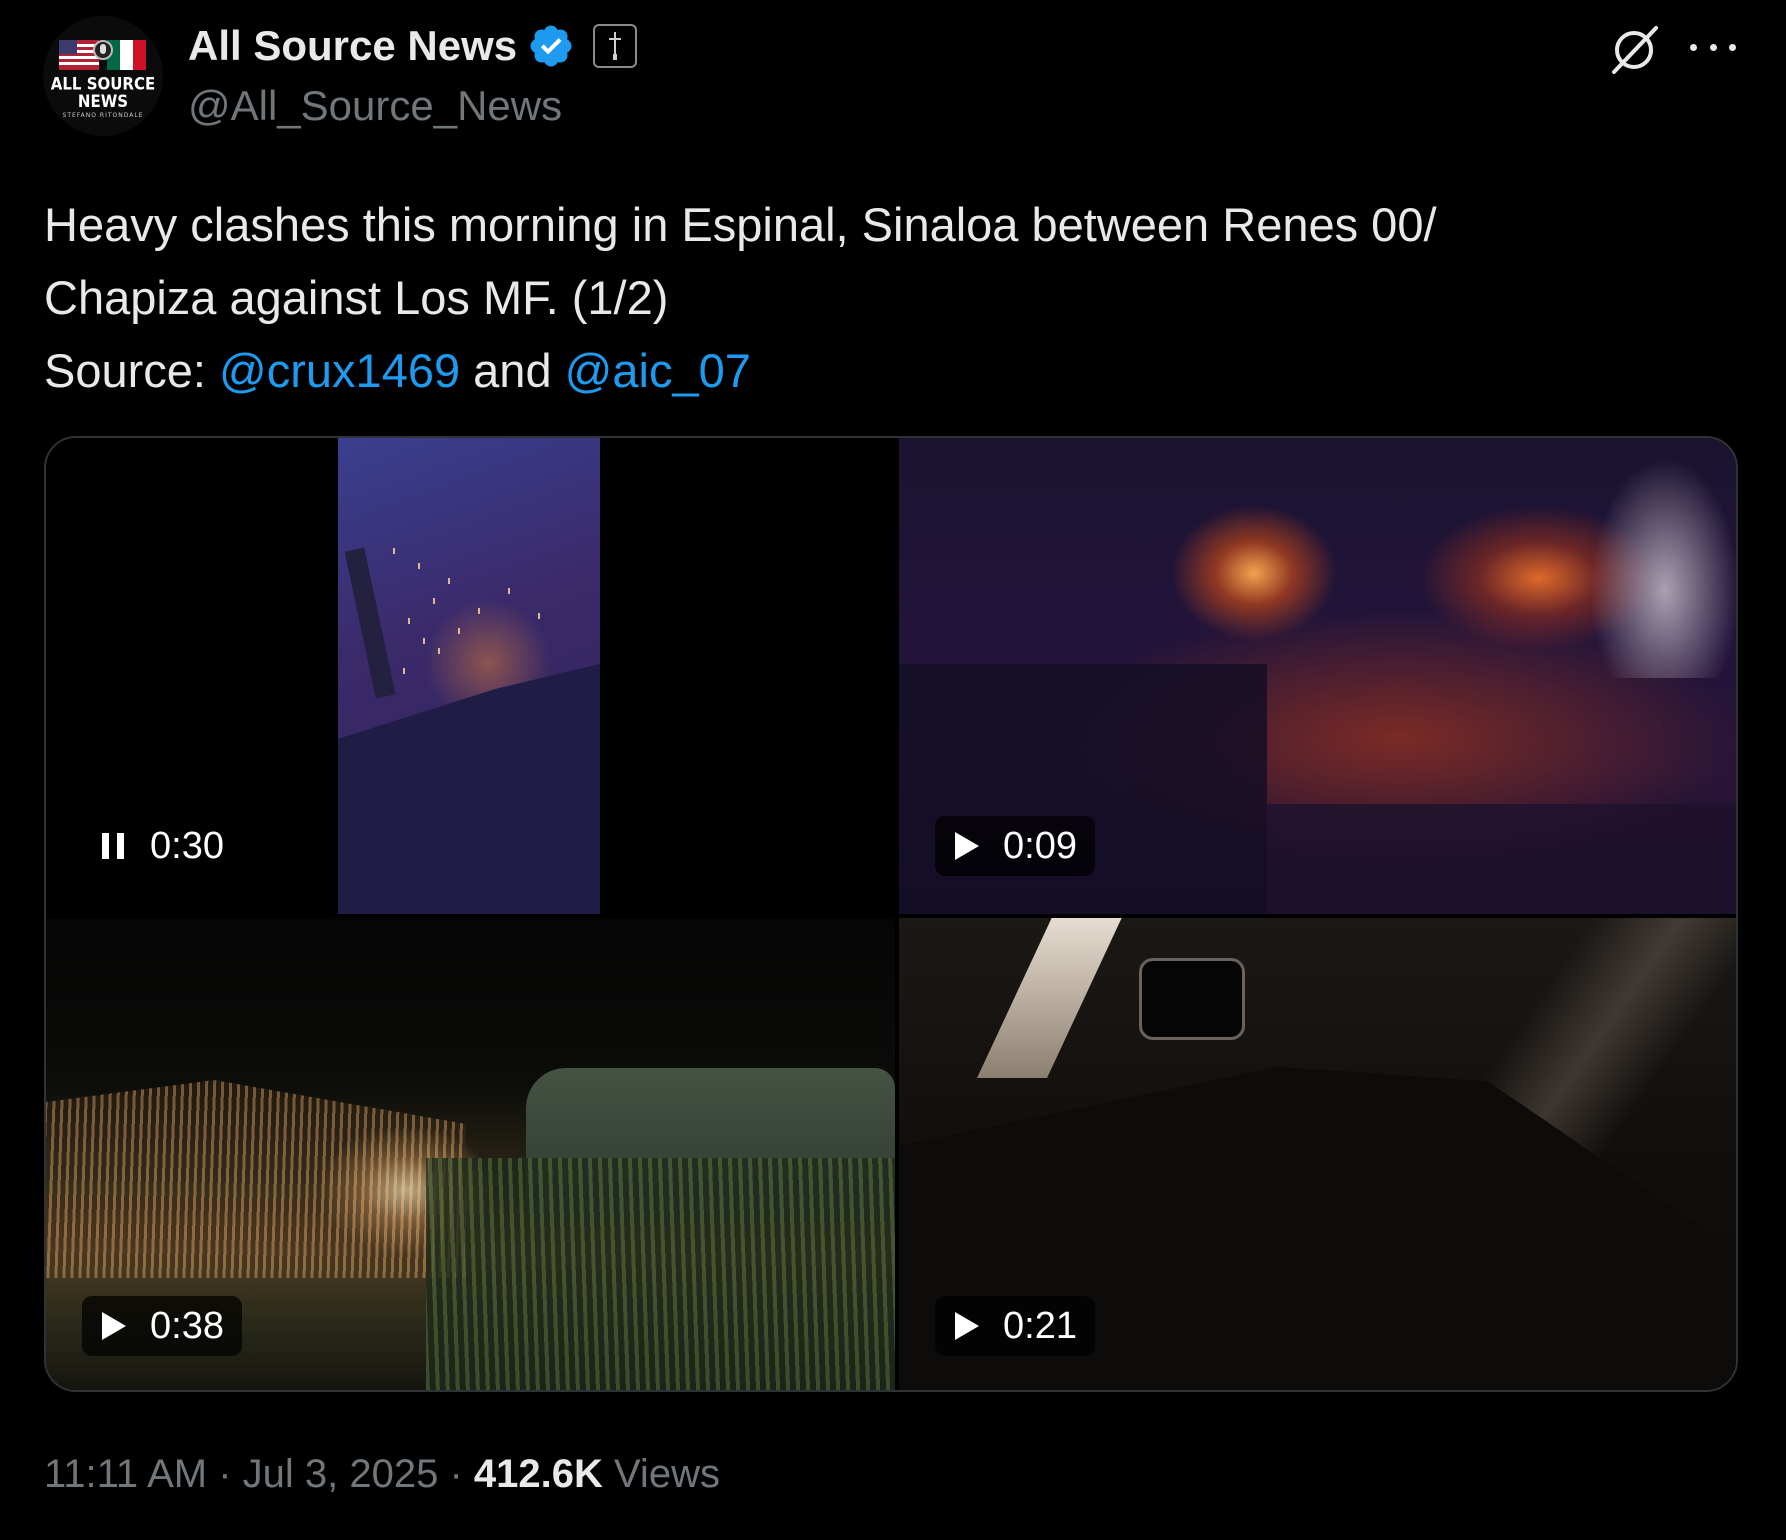  I want to click on more-options-icon, so click(1713, 47).